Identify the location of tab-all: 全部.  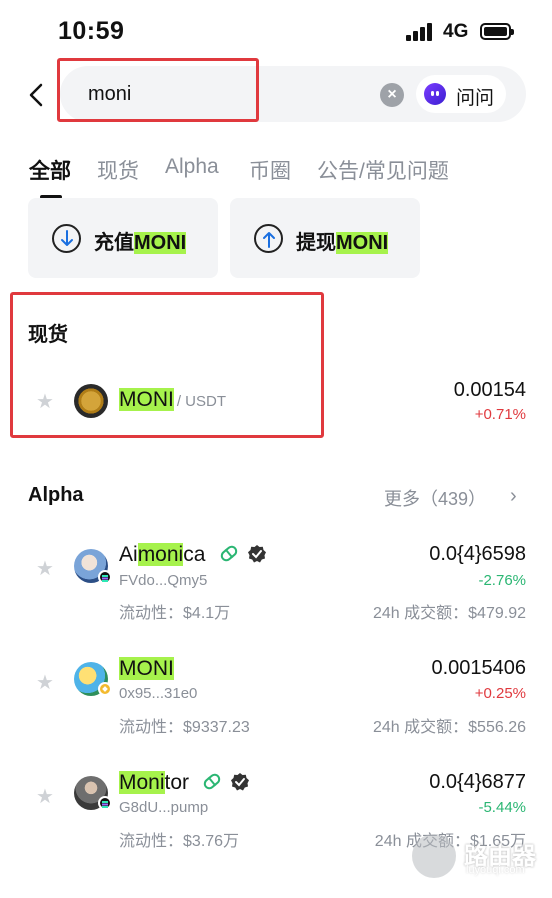
(50, 170).